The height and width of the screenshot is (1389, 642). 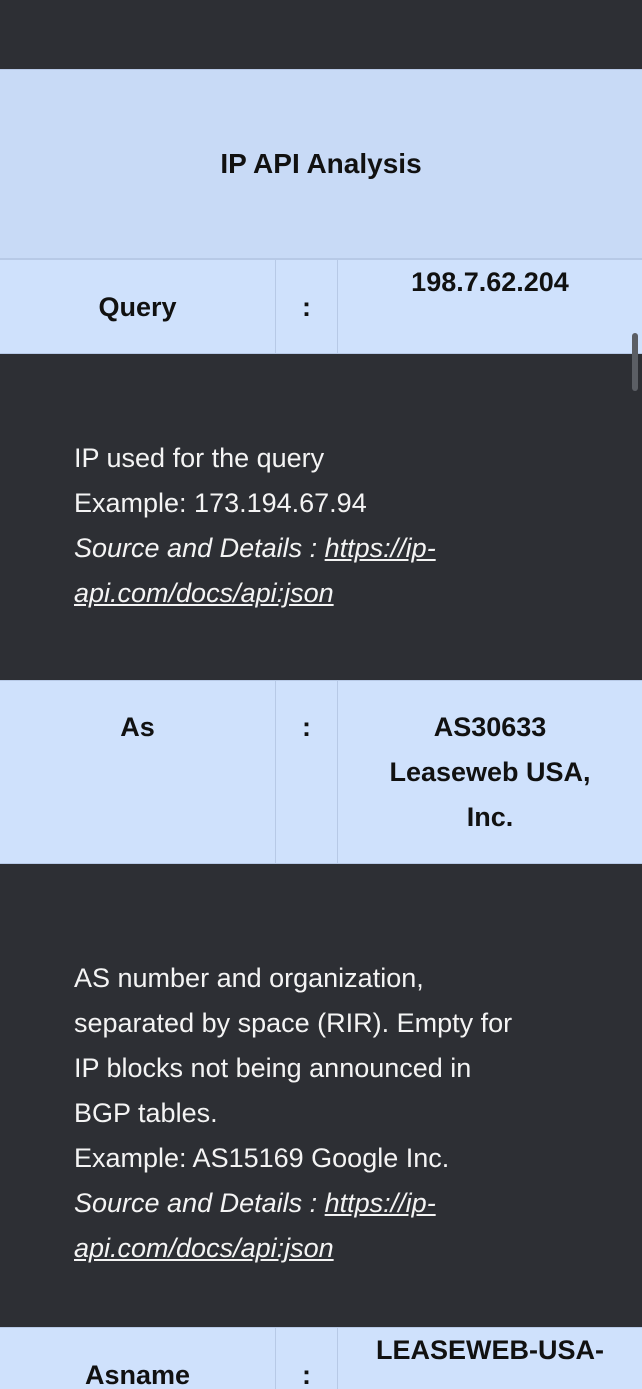 I want to click on row-value: AS30633 Leaseweb USA, Inc., so click(x=490, y=772).